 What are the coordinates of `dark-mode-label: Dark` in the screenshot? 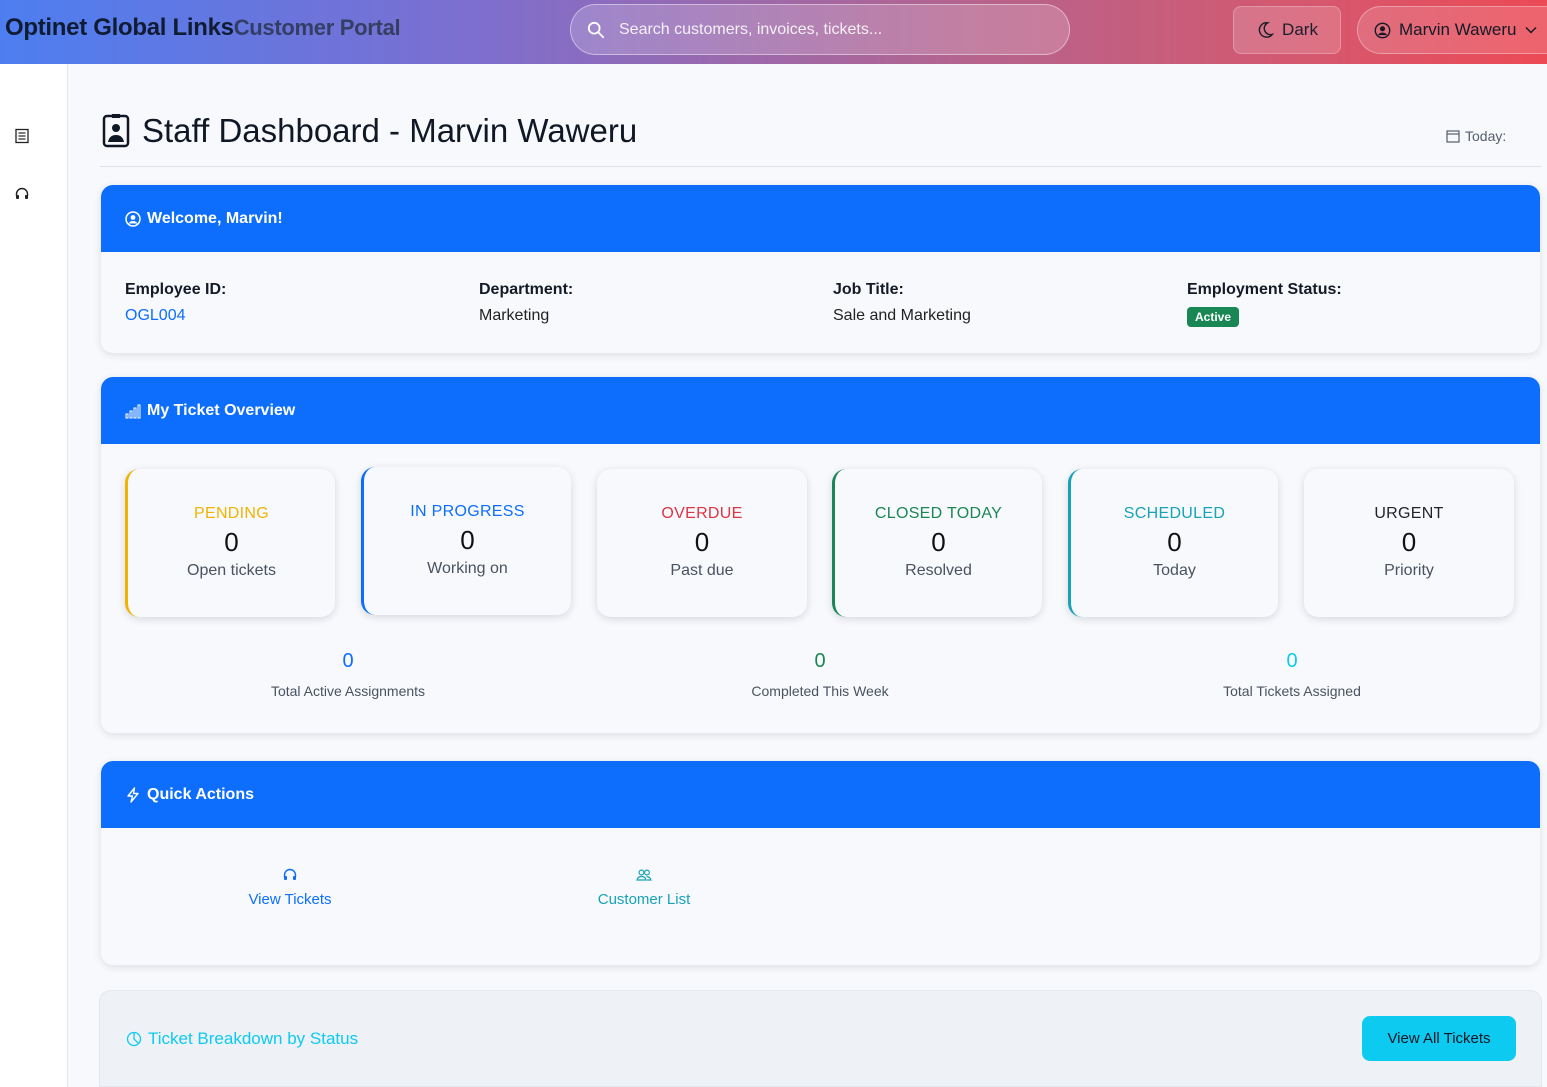 It's located at (1300, 29).